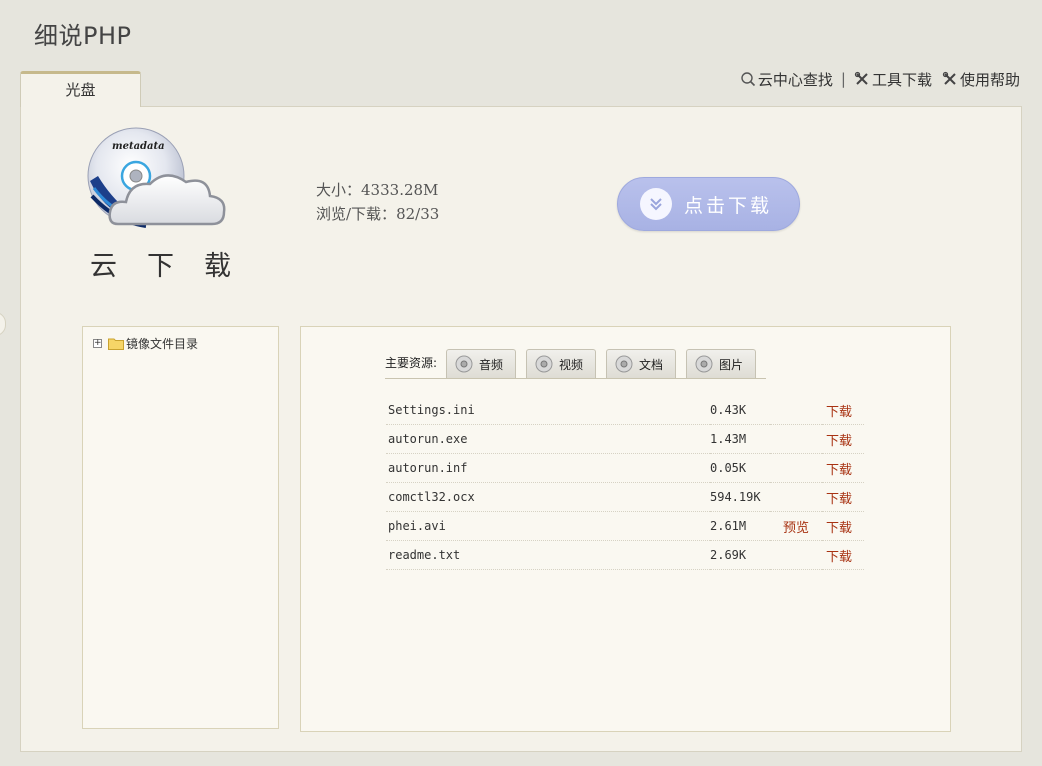  I want to click on tab-audio: 音频, so click(481, 363).